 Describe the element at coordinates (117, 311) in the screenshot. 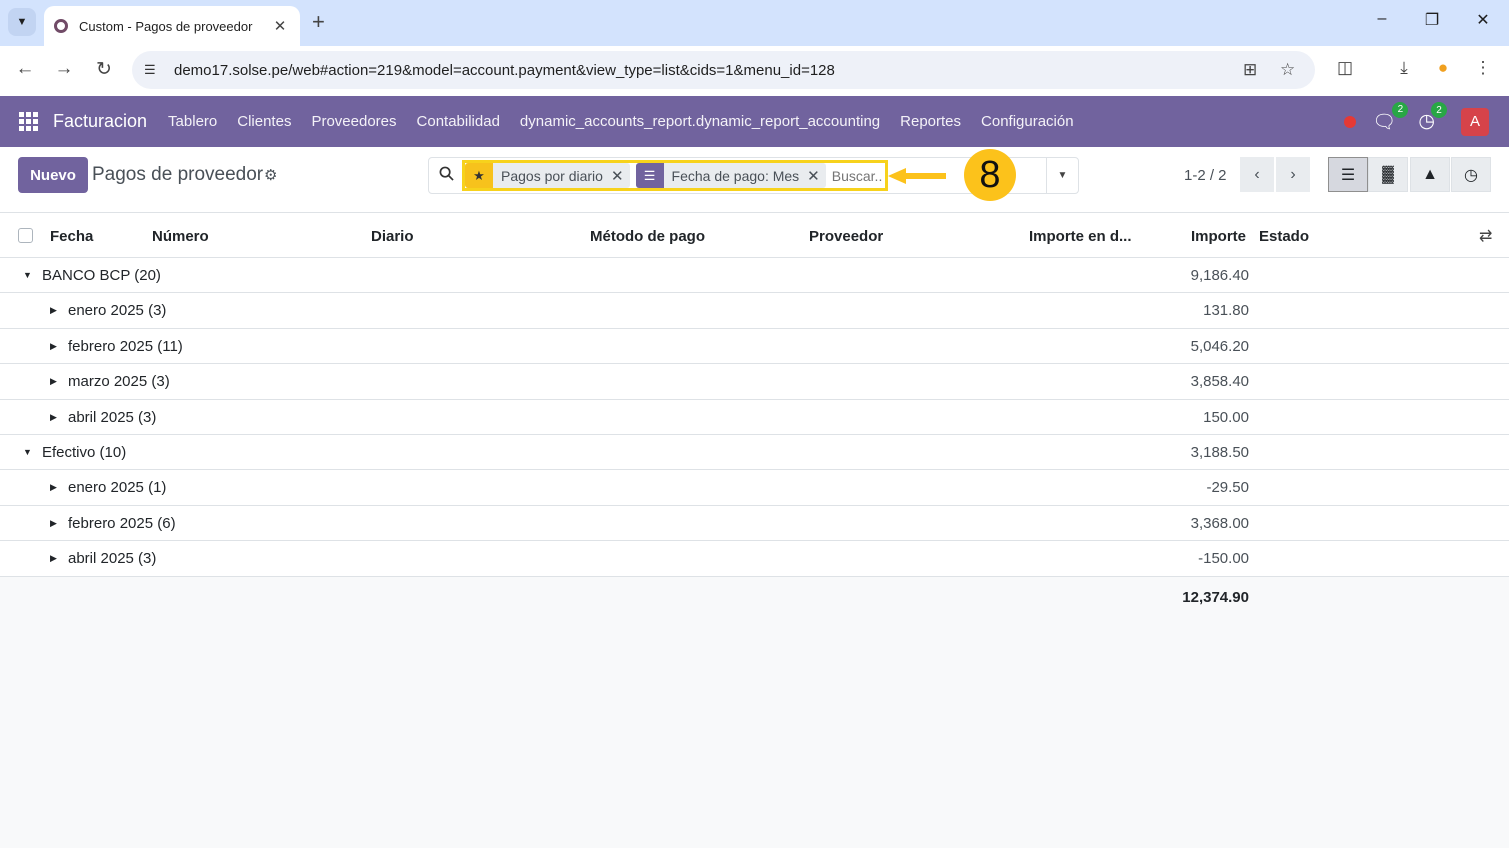

I see `subgroup-label: enero 2025 (3)` at that location.